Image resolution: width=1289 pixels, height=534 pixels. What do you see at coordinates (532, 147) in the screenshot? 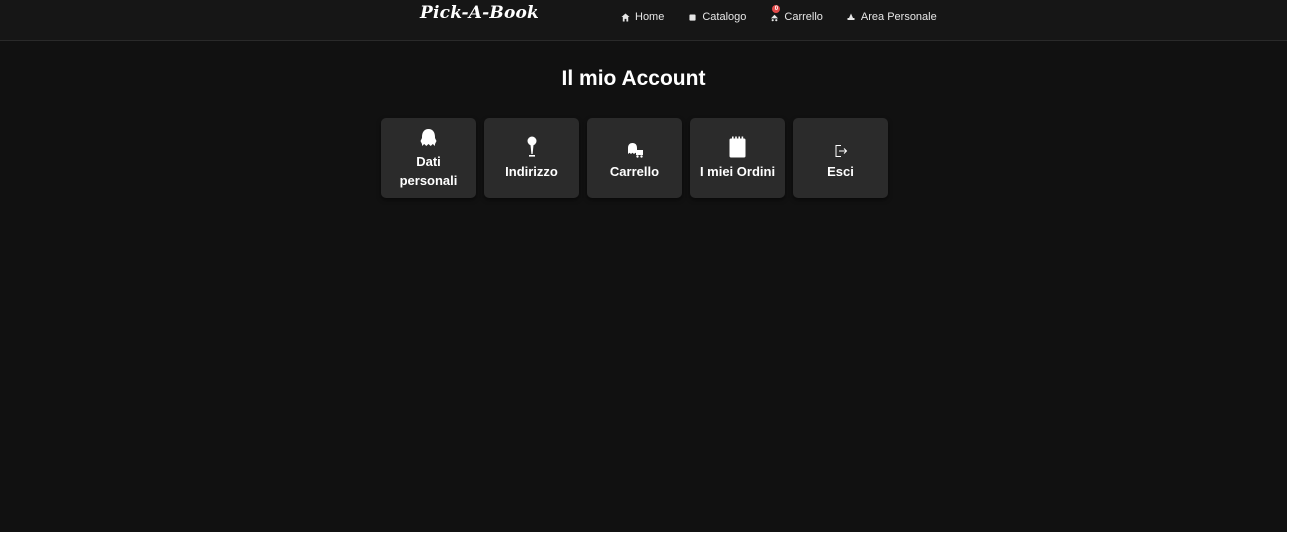
I see `map-pin-icon` at bounding box center [532, 147].